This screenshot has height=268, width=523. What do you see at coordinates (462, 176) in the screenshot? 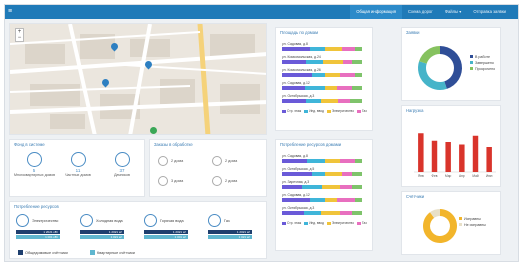
I see `x-tick-label: Апр` at bounding box center [462, 176].